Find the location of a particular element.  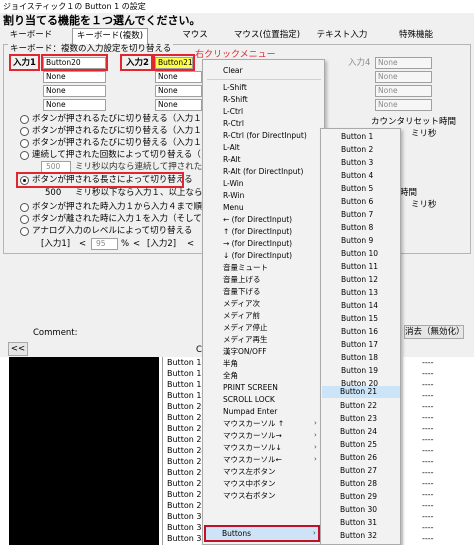

submenu-item: Button 28 is located at coordinates (358, 484).